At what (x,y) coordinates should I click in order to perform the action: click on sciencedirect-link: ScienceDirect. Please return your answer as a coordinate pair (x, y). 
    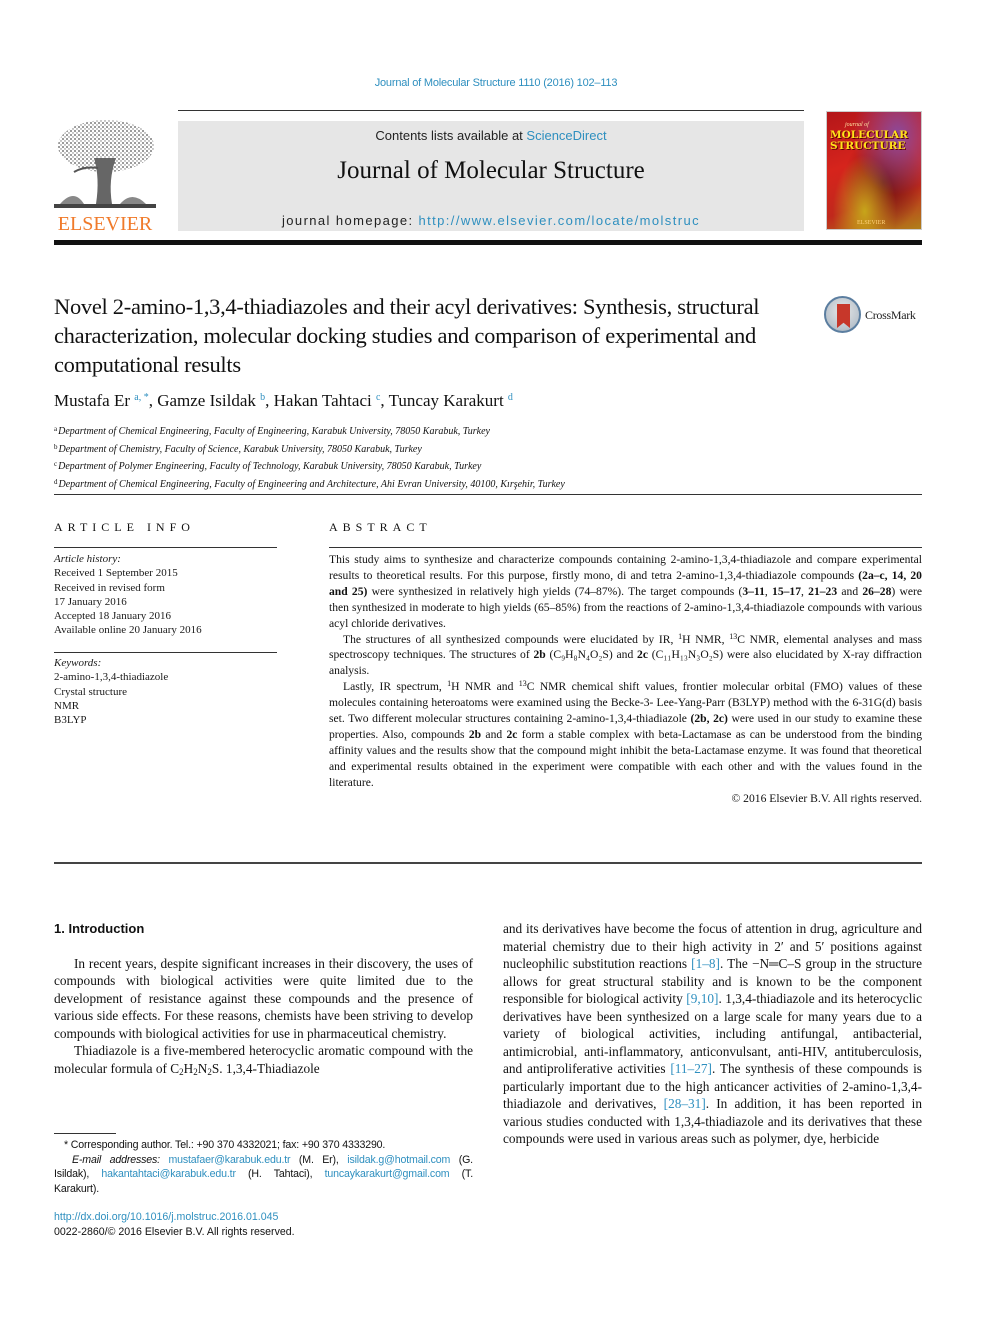
    Looking at the image, I should click on (566, 135).